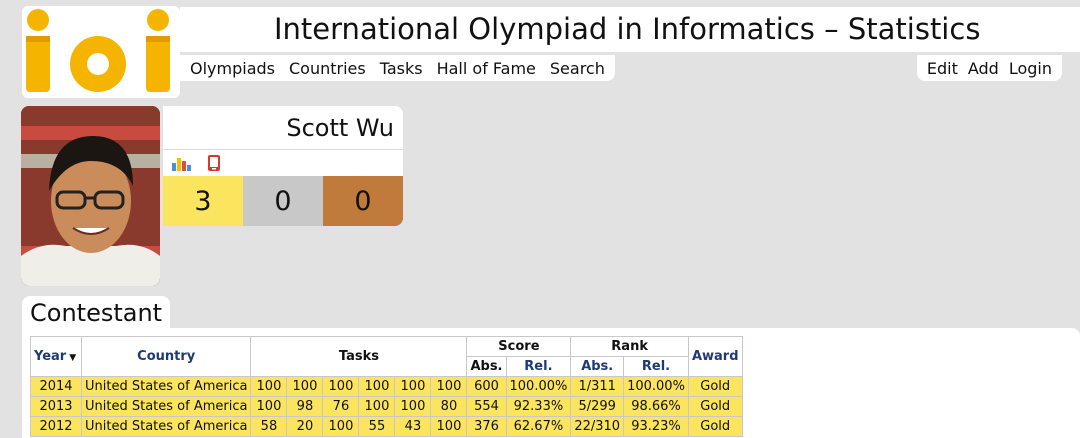 The width and height of the screenshot is (1080, 438). I want to click on nav-edit: Edit, so click(942, 68).